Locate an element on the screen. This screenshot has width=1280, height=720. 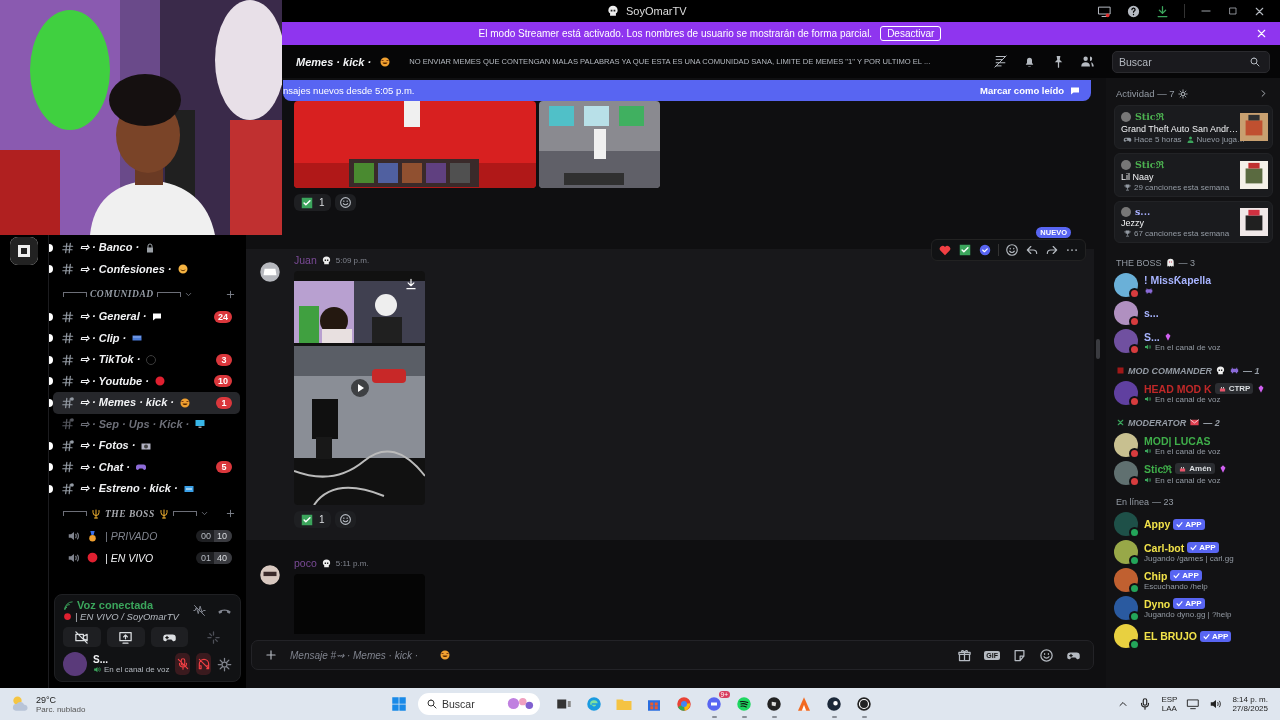
member-item: Dyno APP Jugando dyno.gg | ?help is located at coordinates (1193, 608).